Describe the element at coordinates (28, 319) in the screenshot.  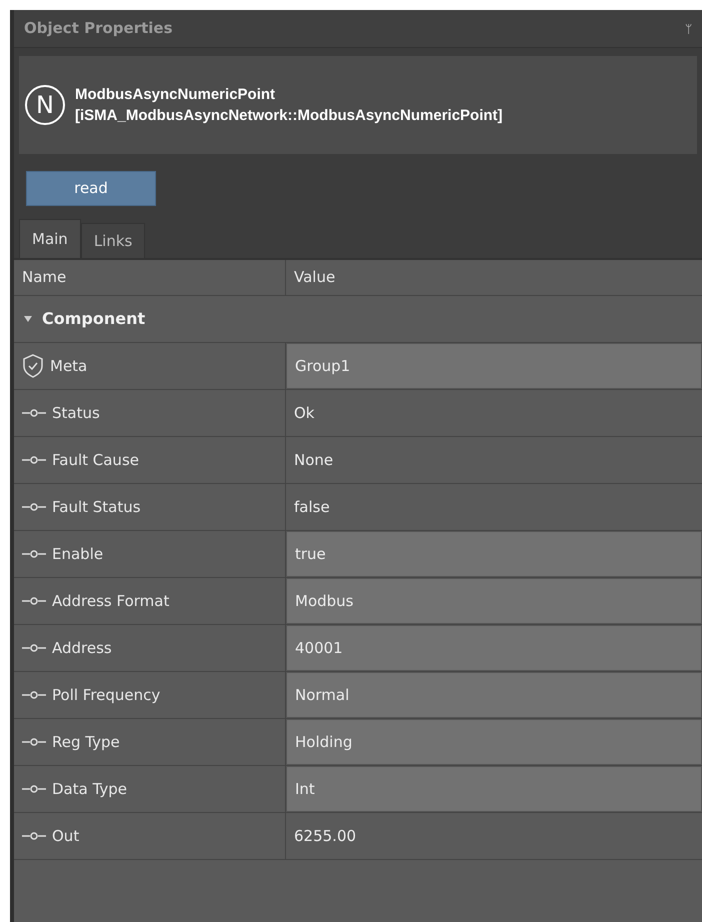
I see `caret-icon` at that location.